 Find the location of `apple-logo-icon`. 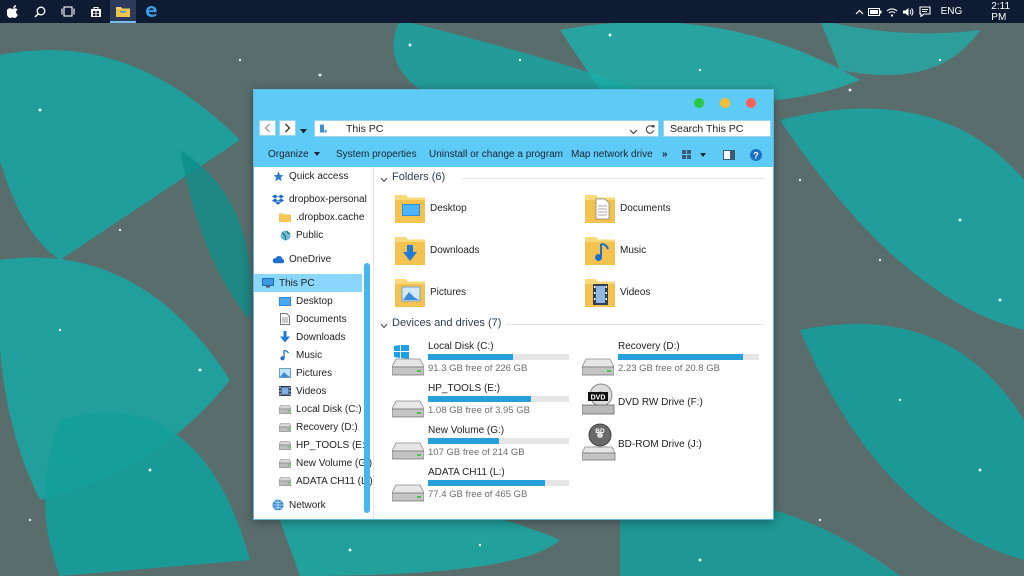

apple-logo-icon is located at coordinates (13, 11).